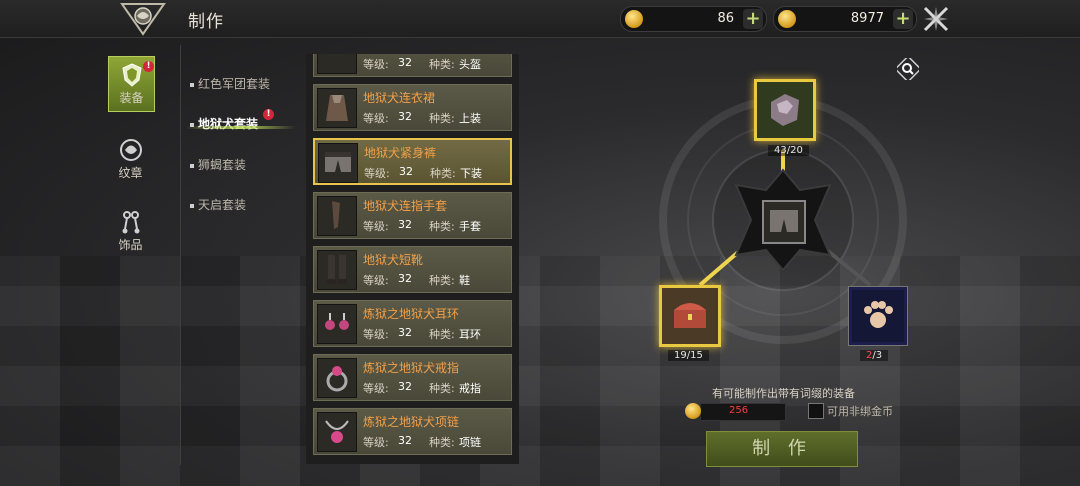 Image resolution: width=1080 pixels, height=486 pixels. I want to click on item-thumbnail-dress, so click(337, 108).